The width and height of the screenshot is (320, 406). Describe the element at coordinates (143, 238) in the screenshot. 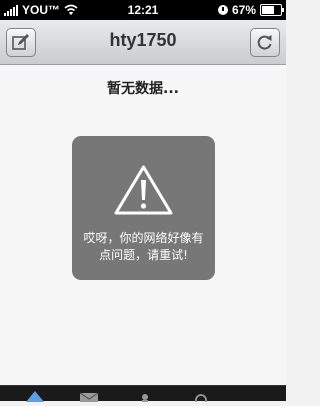

I see `error-line-1: 哎呀，你的网络好像有` at that location.